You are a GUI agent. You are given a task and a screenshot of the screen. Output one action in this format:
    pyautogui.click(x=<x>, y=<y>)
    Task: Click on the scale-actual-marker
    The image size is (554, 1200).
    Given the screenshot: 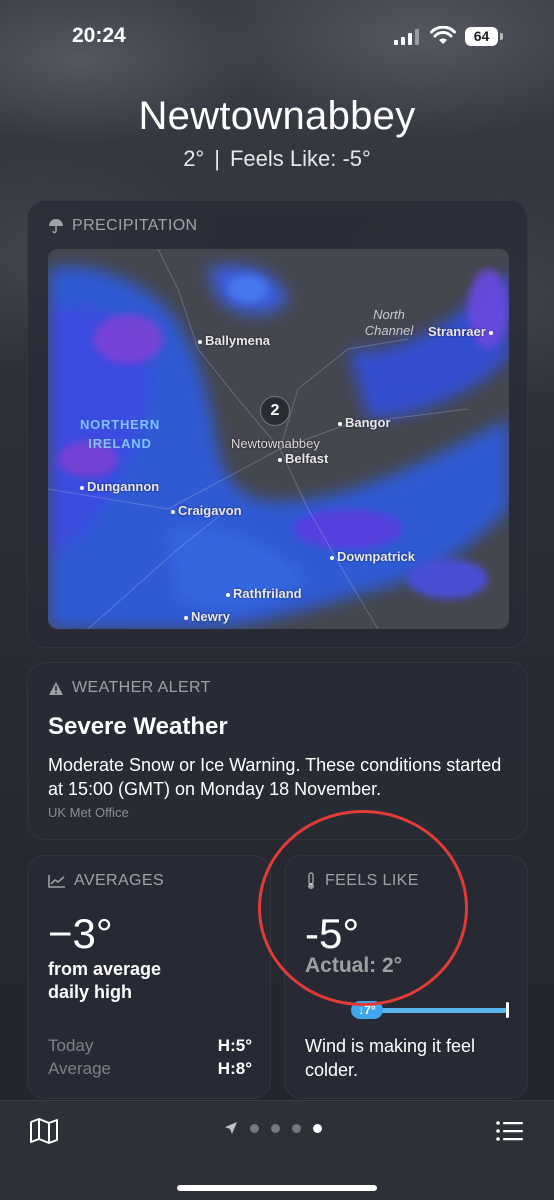 What is the action you would take?
    pyautogui.click(x=507, y=1010)
    